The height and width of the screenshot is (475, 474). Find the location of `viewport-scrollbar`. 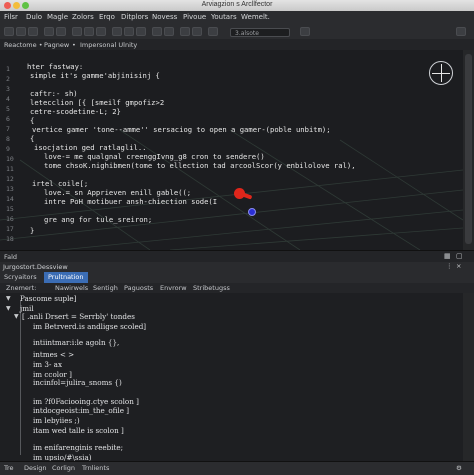

viewport-scrollbar is located at coordinates (468, 150).